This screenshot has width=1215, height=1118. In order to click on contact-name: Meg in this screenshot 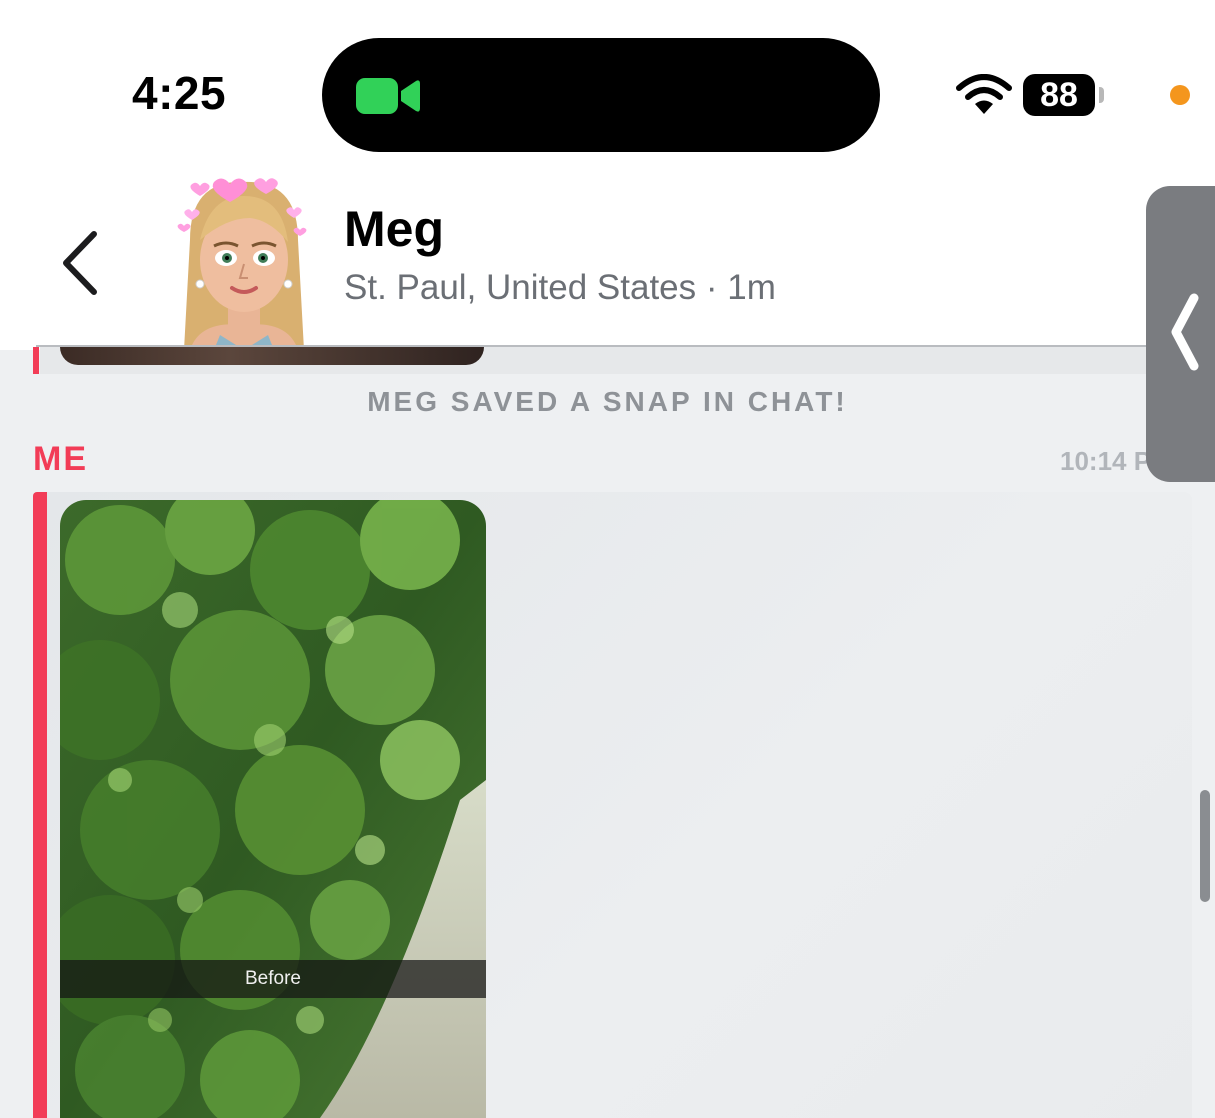, I will do `click(394, 229)`.